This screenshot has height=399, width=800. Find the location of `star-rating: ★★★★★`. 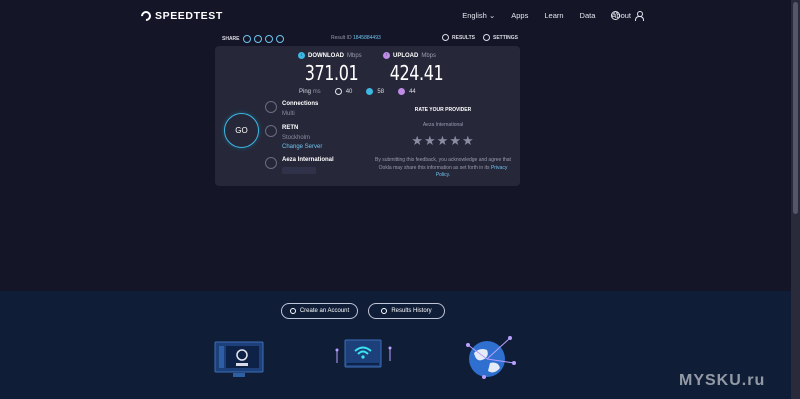

star-rating: ★★★★★ is located at coordinates (443, 141).